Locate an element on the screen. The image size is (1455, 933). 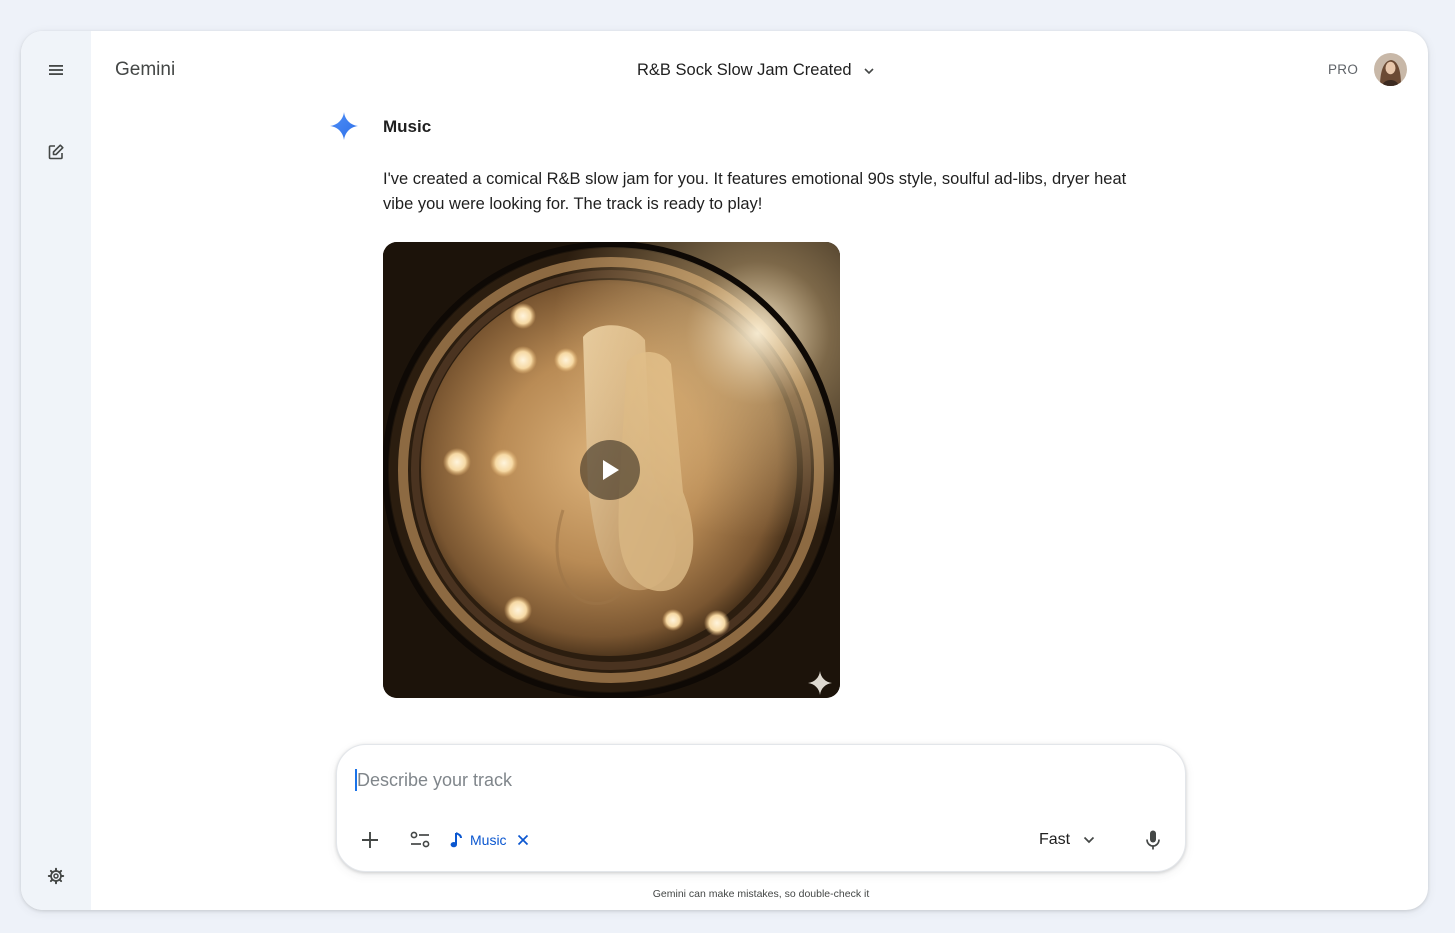
add-attachment-button is located at coordinates (370, 840).